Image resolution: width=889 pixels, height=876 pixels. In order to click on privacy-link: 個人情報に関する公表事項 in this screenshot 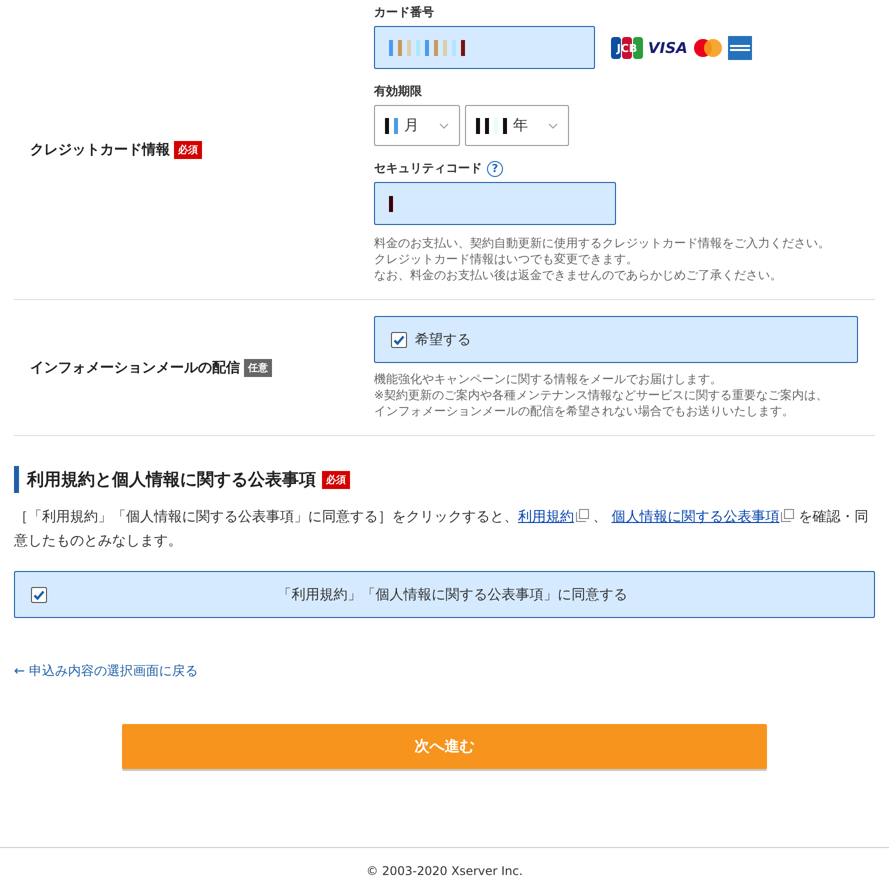, I will do `click(695, 517)`.